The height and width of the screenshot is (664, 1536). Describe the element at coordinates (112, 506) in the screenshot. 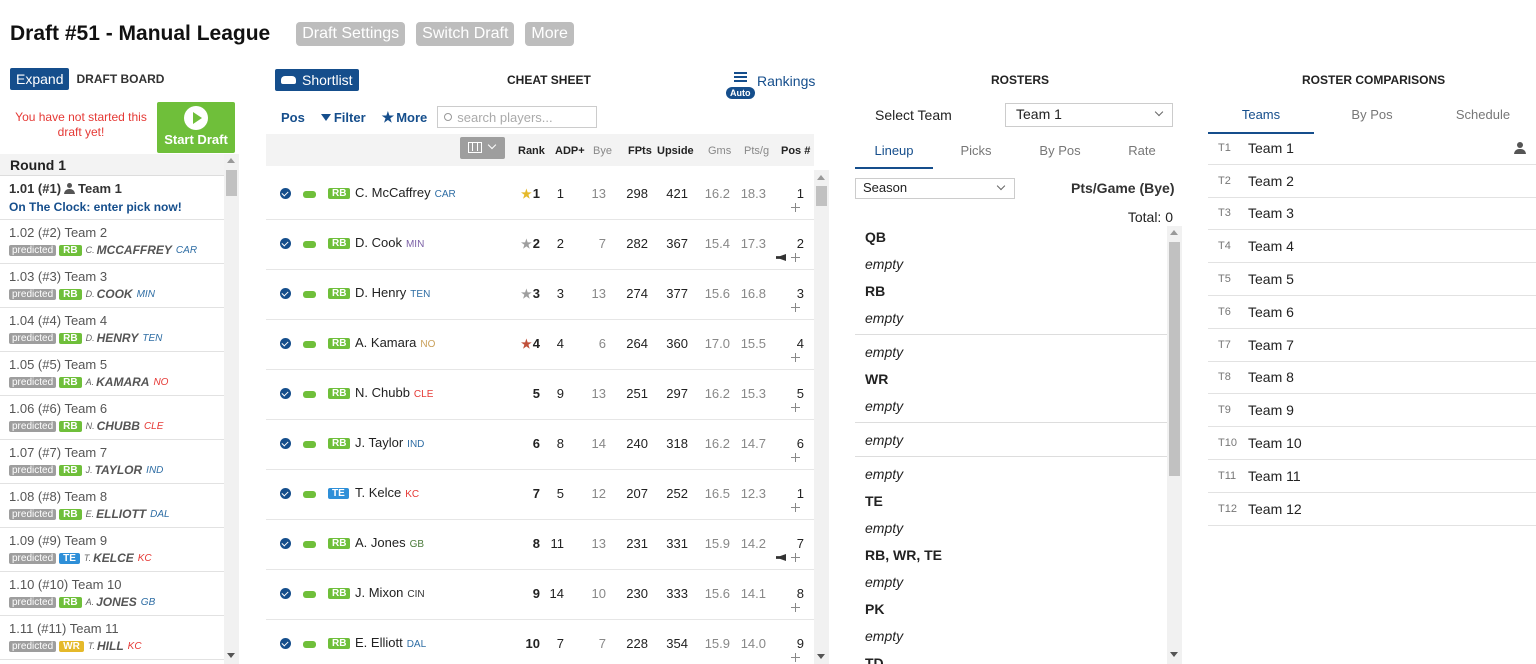

I see `pick-row: 1.08 (#8) Team 8 predicted RB E. ELLIOTT DAL` at that location.